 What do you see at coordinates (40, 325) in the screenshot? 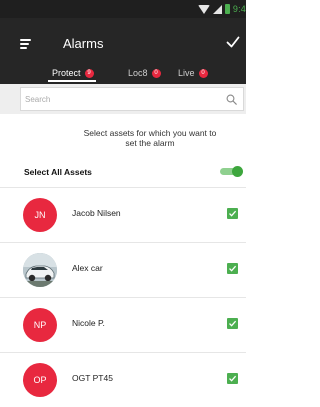
I see `avatar: NP` at bounding box center [40, 325].